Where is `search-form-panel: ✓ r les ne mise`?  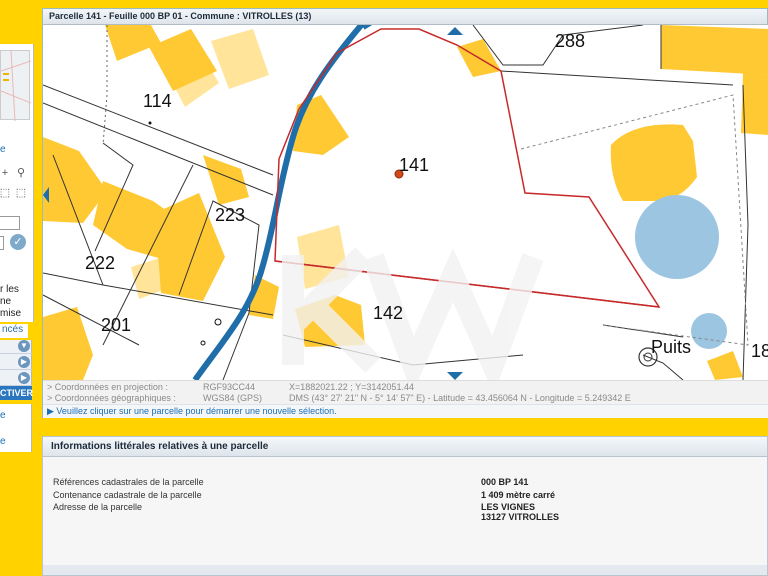
search-form-panel: ✓ r les ne mise is located at coordinates (17, 267).